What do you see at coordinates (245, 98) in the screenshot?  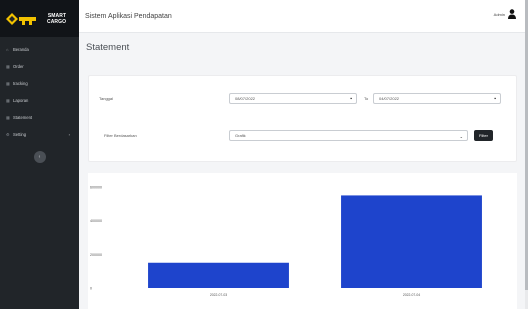 I see `date-from-value: 08/07/2022` at bounding box center [245, 98].